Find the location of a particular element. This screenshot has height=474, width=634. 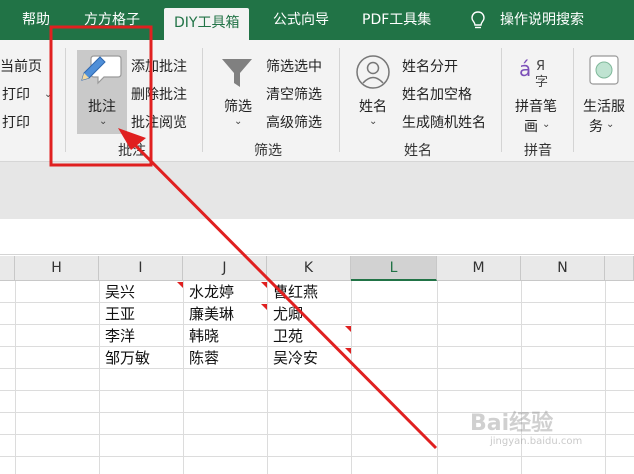

baidu-watermark: Bai经验 is located at coordinates (512, 423).